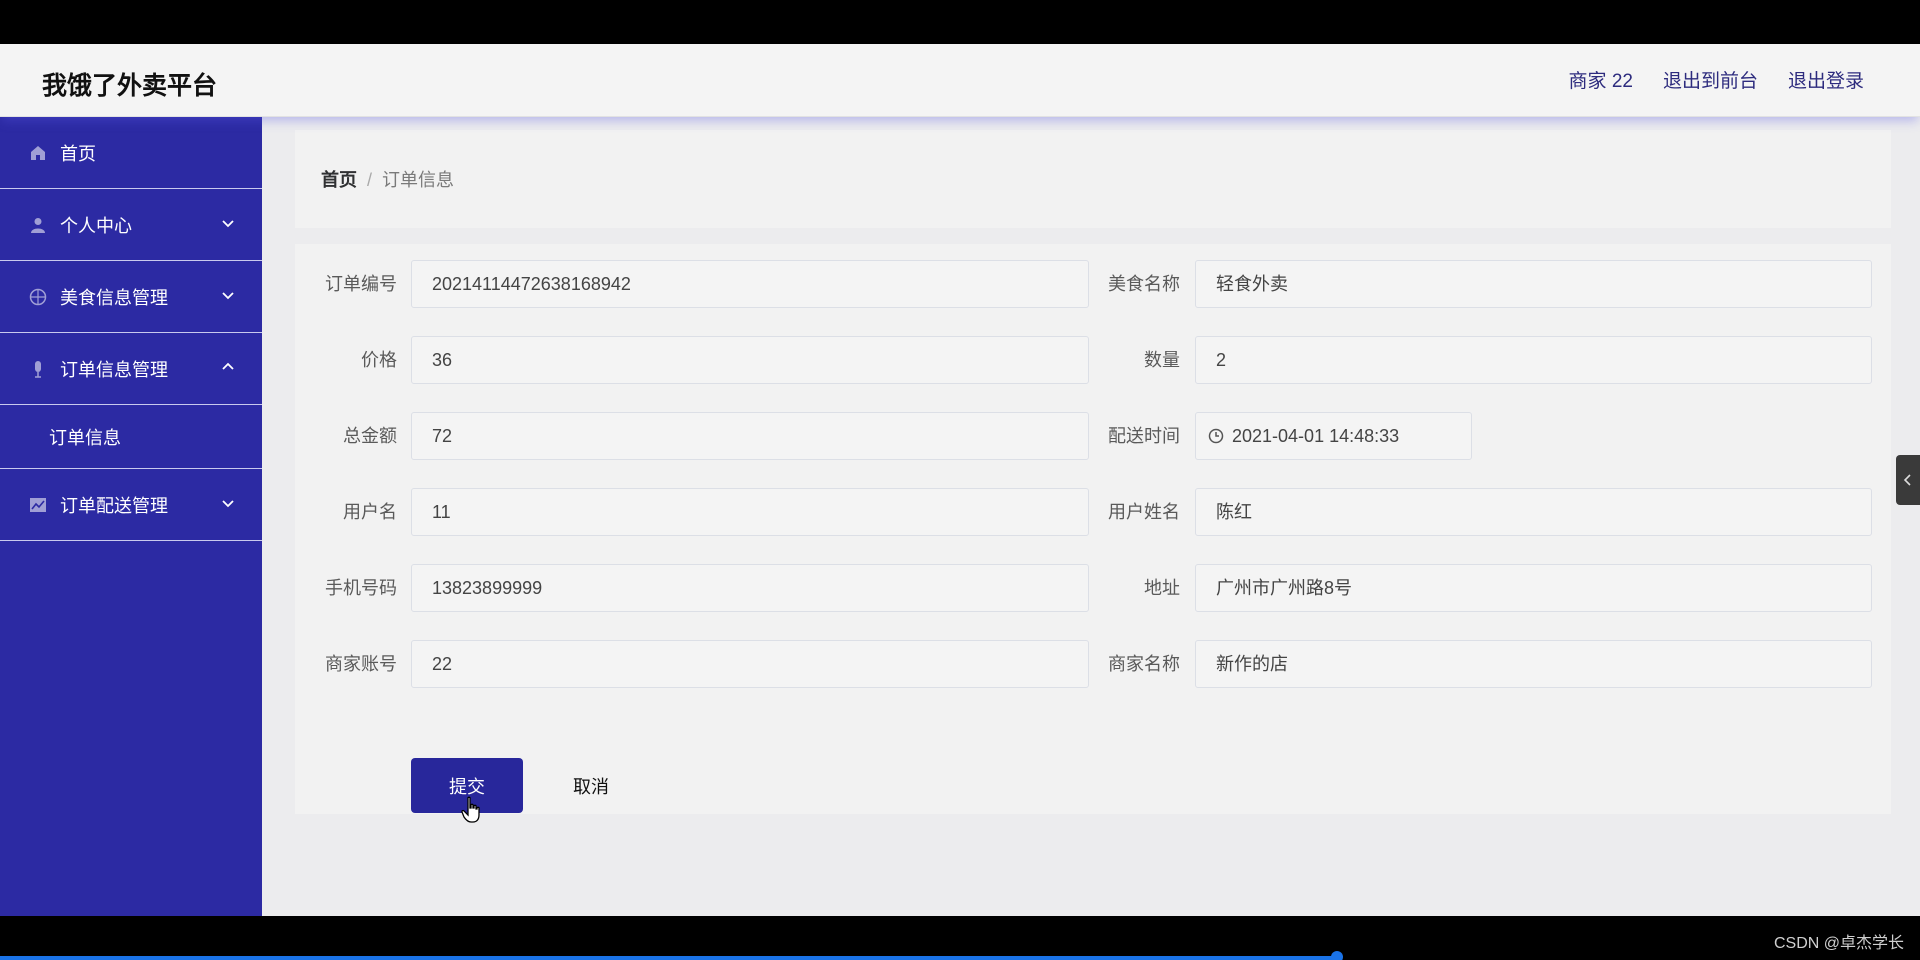 Image resolution: width=1920 pixels, height=960 pixels. Describe the element at coordinates (1144, 512) in the screenshot. I see `user-realname-label: 用户姓名` at that location.